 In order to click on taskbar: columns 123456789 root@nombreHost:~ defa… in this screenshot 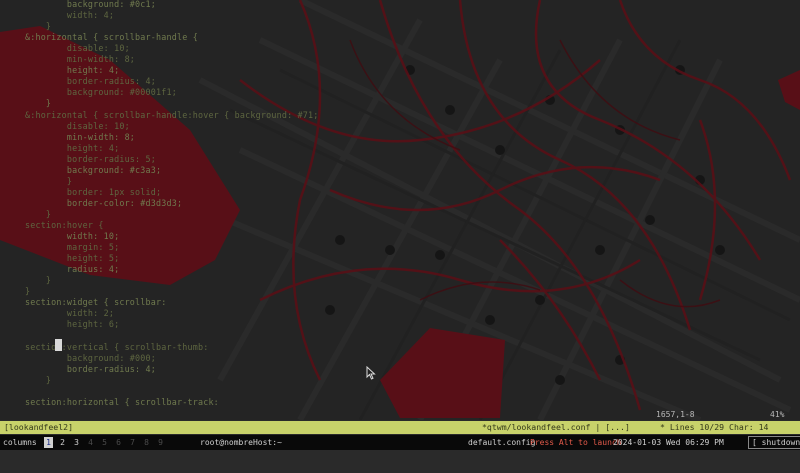, I will do `click(400, 442)`.